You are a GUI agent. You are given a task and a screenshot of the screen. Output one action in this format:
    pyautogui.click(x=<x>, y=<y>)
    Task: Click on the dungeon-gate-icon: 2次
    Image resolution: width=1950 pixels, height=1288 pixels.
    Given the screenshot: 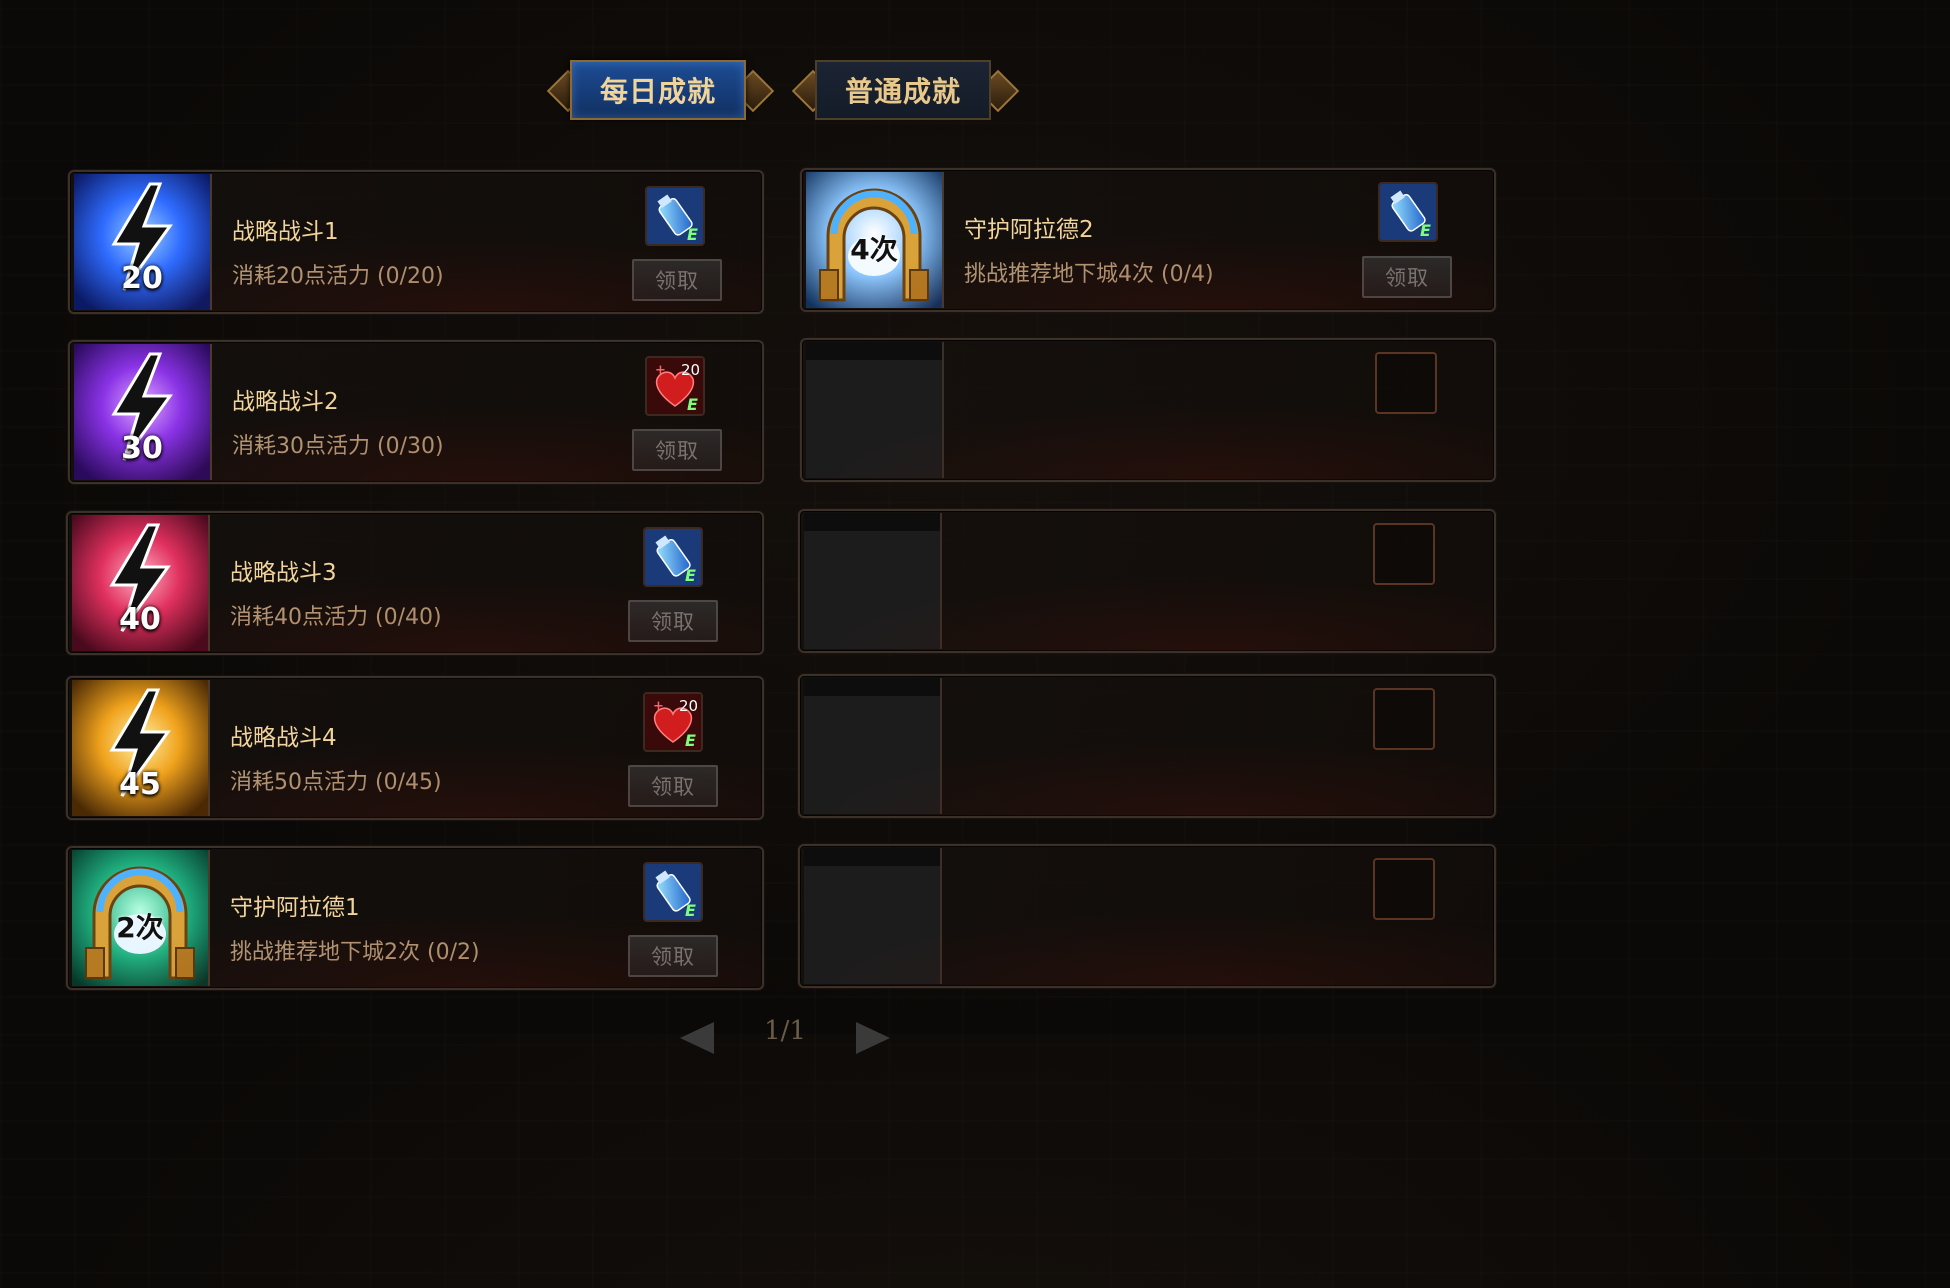 What is the action you would take?
    pyautogui.click(x=141, y=918)
    